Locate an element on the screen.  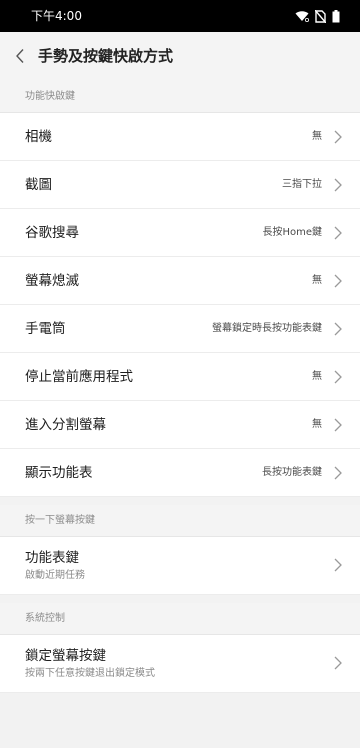
battery-icon is located at coordinates (336, 15).